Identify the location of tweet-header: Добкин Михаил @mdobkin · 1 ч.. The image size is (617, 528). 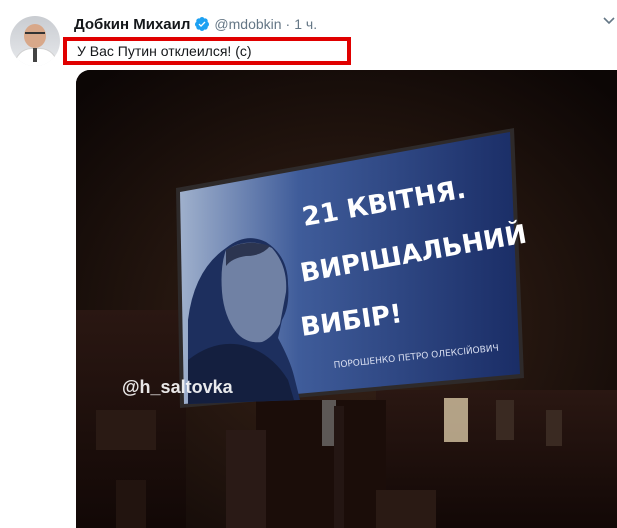
(195, 24).